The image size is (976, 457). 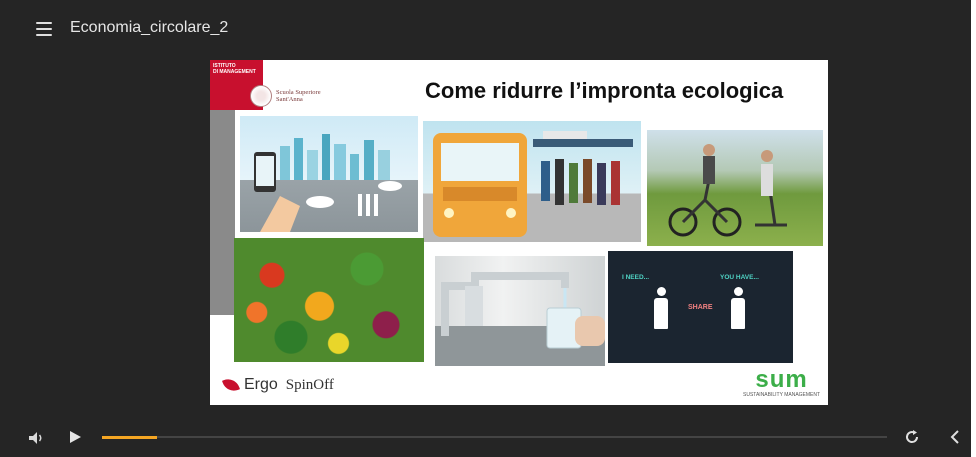 I want to click on control-bar, so click(x=485, y=436).